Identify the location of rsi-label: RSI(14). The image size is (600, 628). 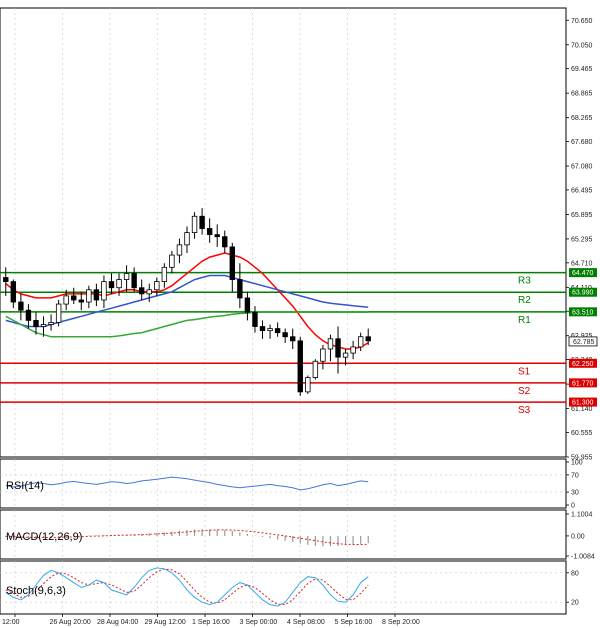
(25, 486).